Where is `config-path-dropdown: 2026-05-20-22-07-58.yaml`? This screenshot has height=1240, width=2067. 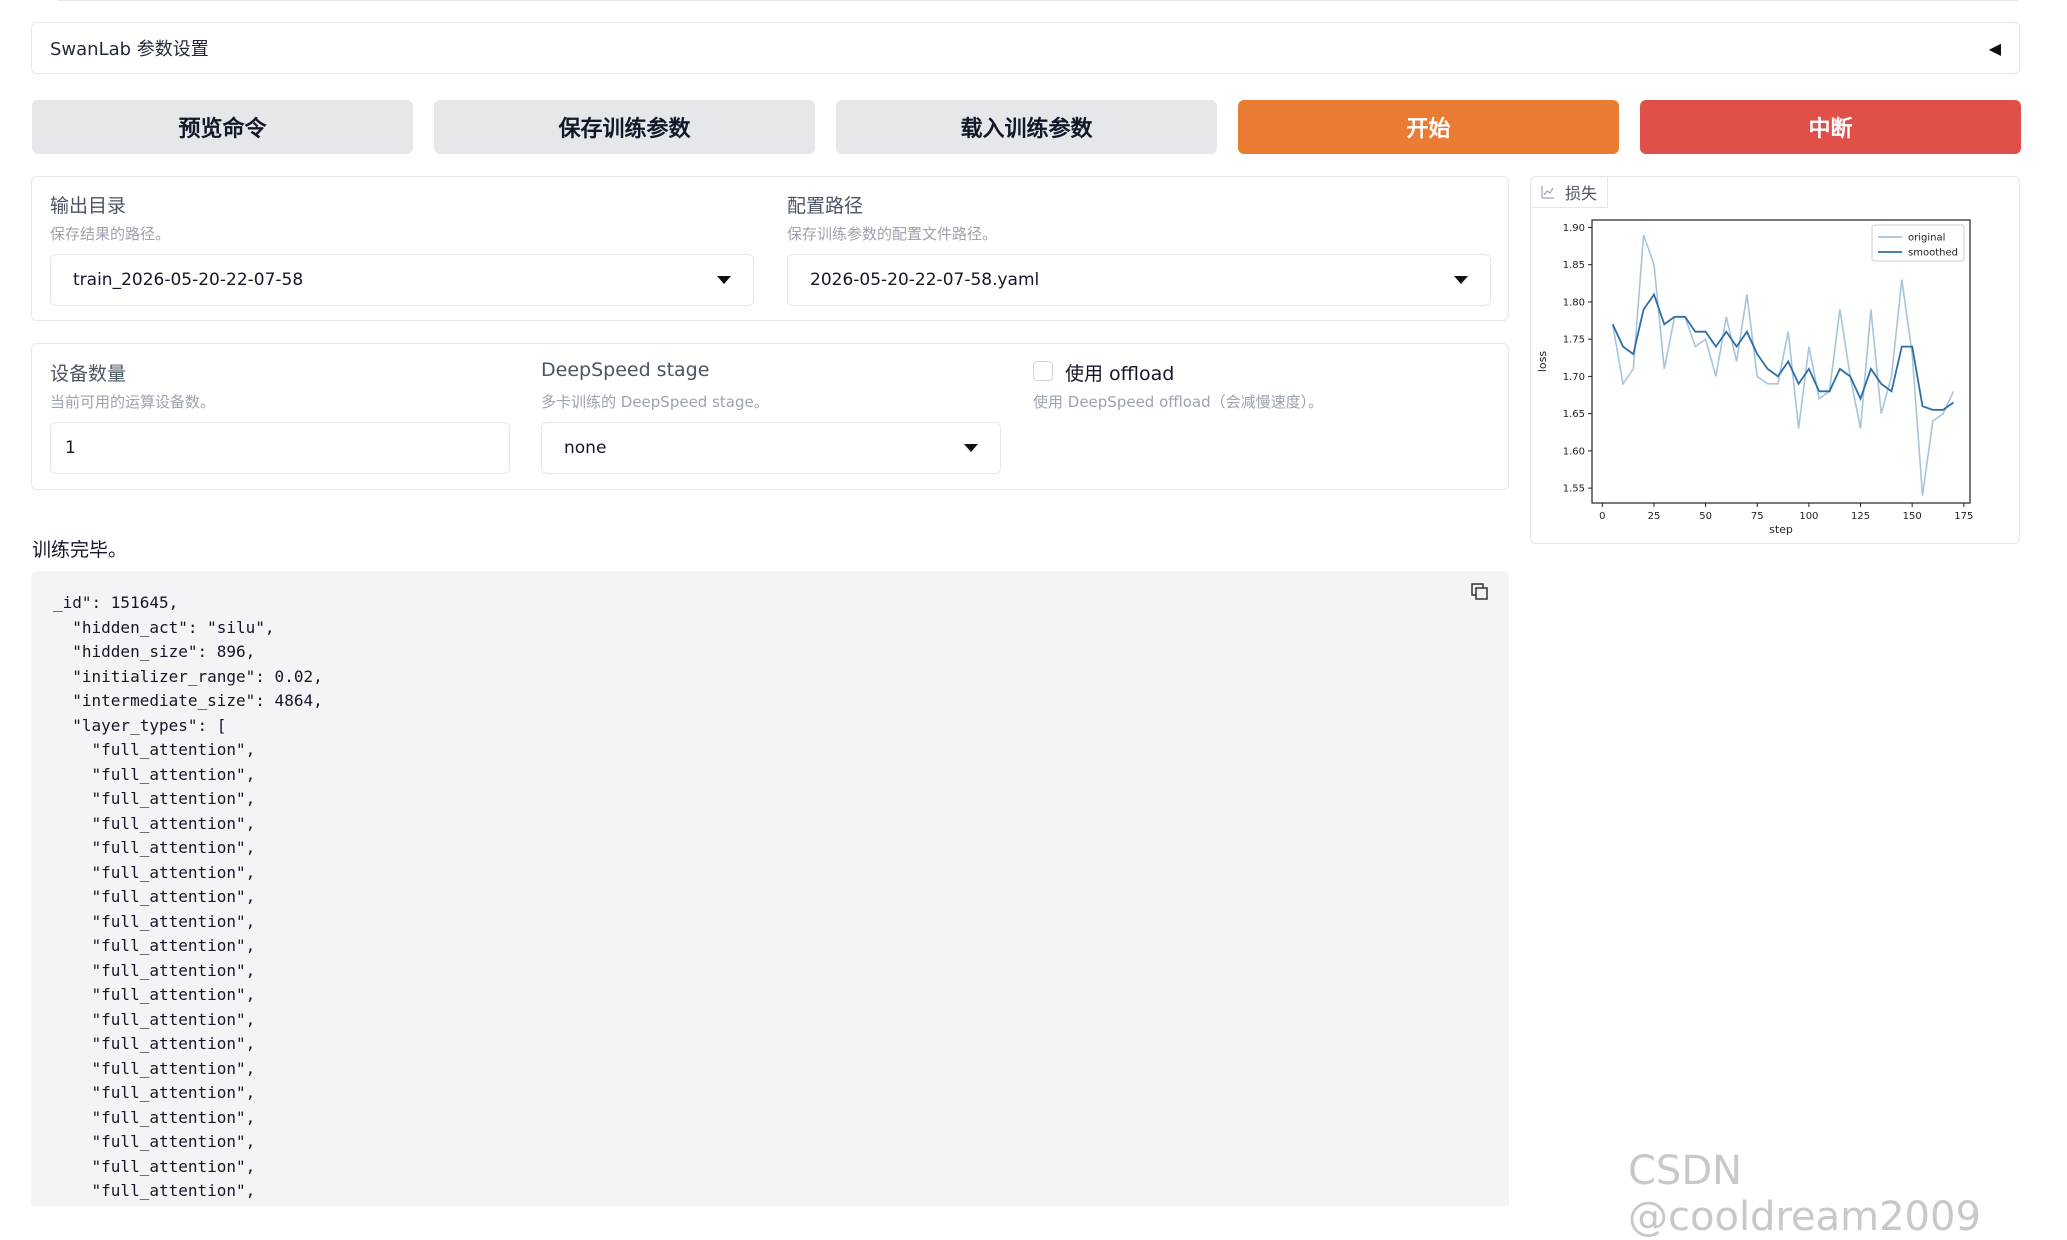
config-path-dropdown: 2026-05-20-22-07-58.yaml is located at coordinates (1139, 280).